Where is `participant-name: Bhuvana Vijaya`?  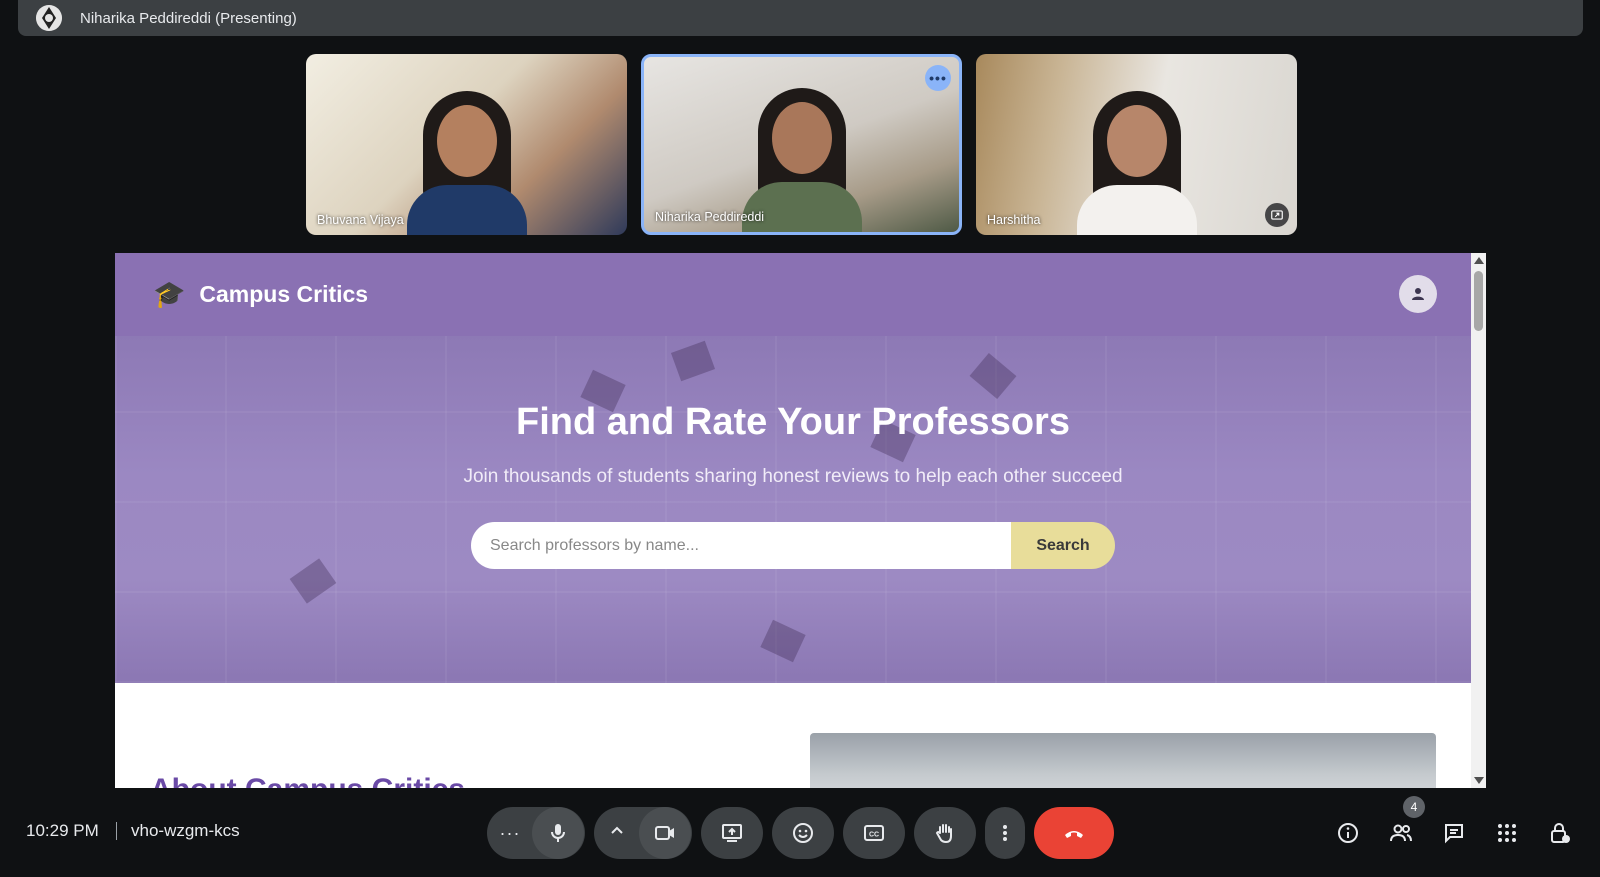
participant-name: Bhuvana Vijaya is located at coordinates (360, 220).